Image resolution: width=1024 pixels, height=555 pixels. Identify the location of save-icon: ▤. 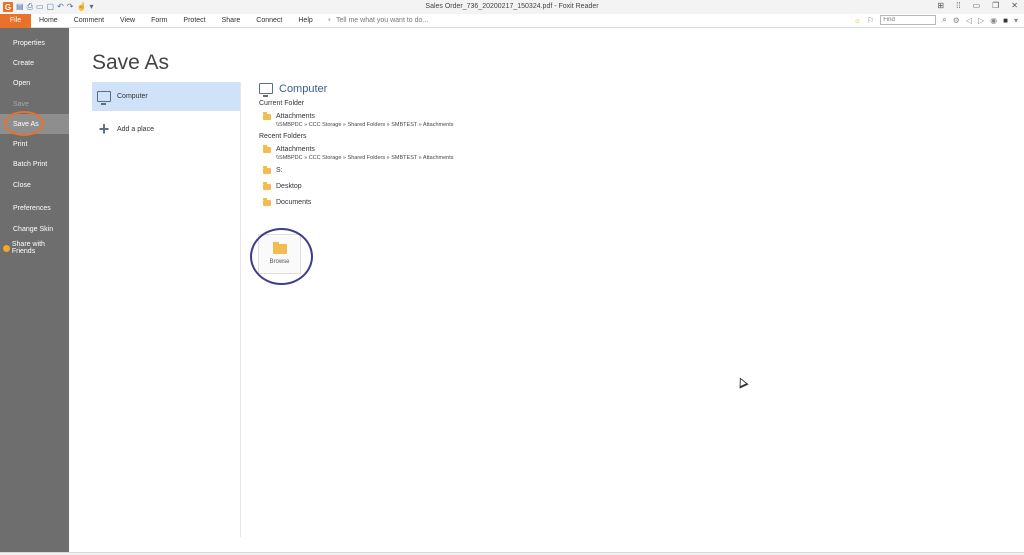
(20, 7).